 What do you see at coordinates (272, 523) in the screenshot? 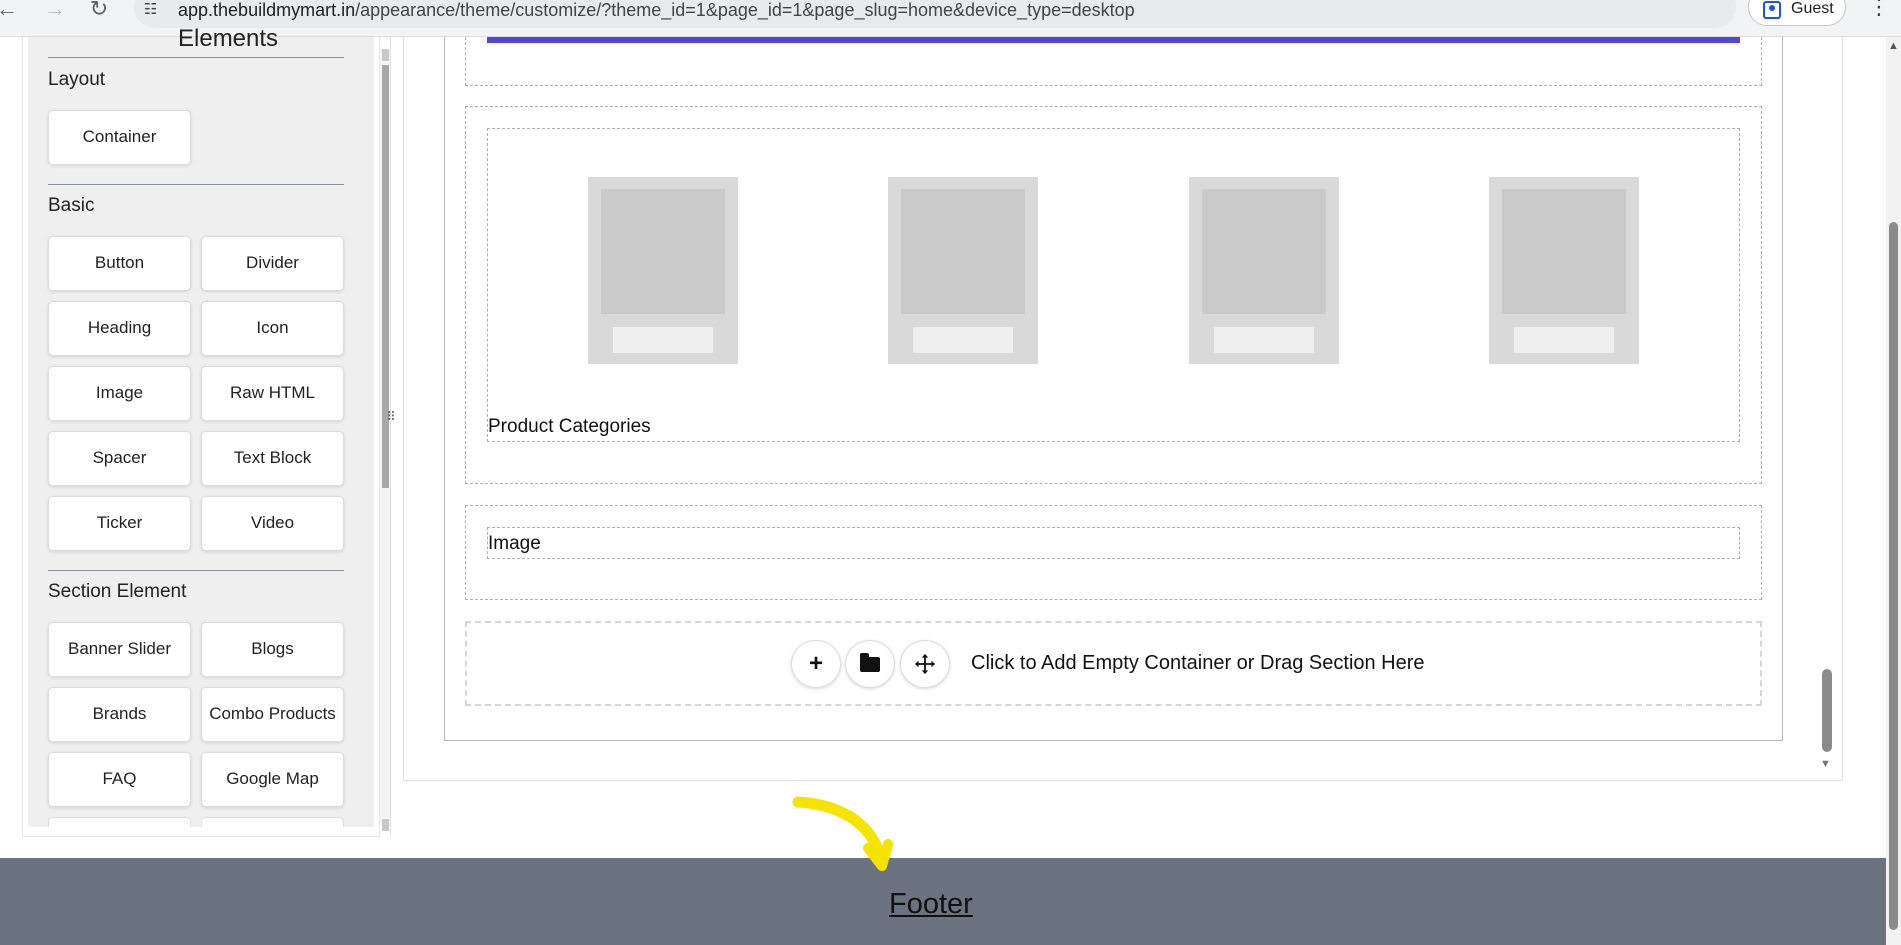
I see `element-video: Video` at bounding box center [272, 523].